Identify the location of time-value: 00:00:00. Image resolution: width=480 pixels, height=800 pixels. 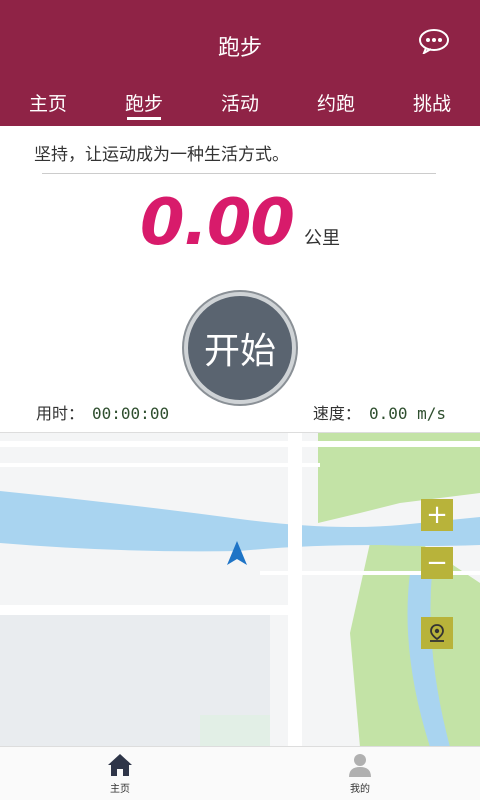
(131, 413).